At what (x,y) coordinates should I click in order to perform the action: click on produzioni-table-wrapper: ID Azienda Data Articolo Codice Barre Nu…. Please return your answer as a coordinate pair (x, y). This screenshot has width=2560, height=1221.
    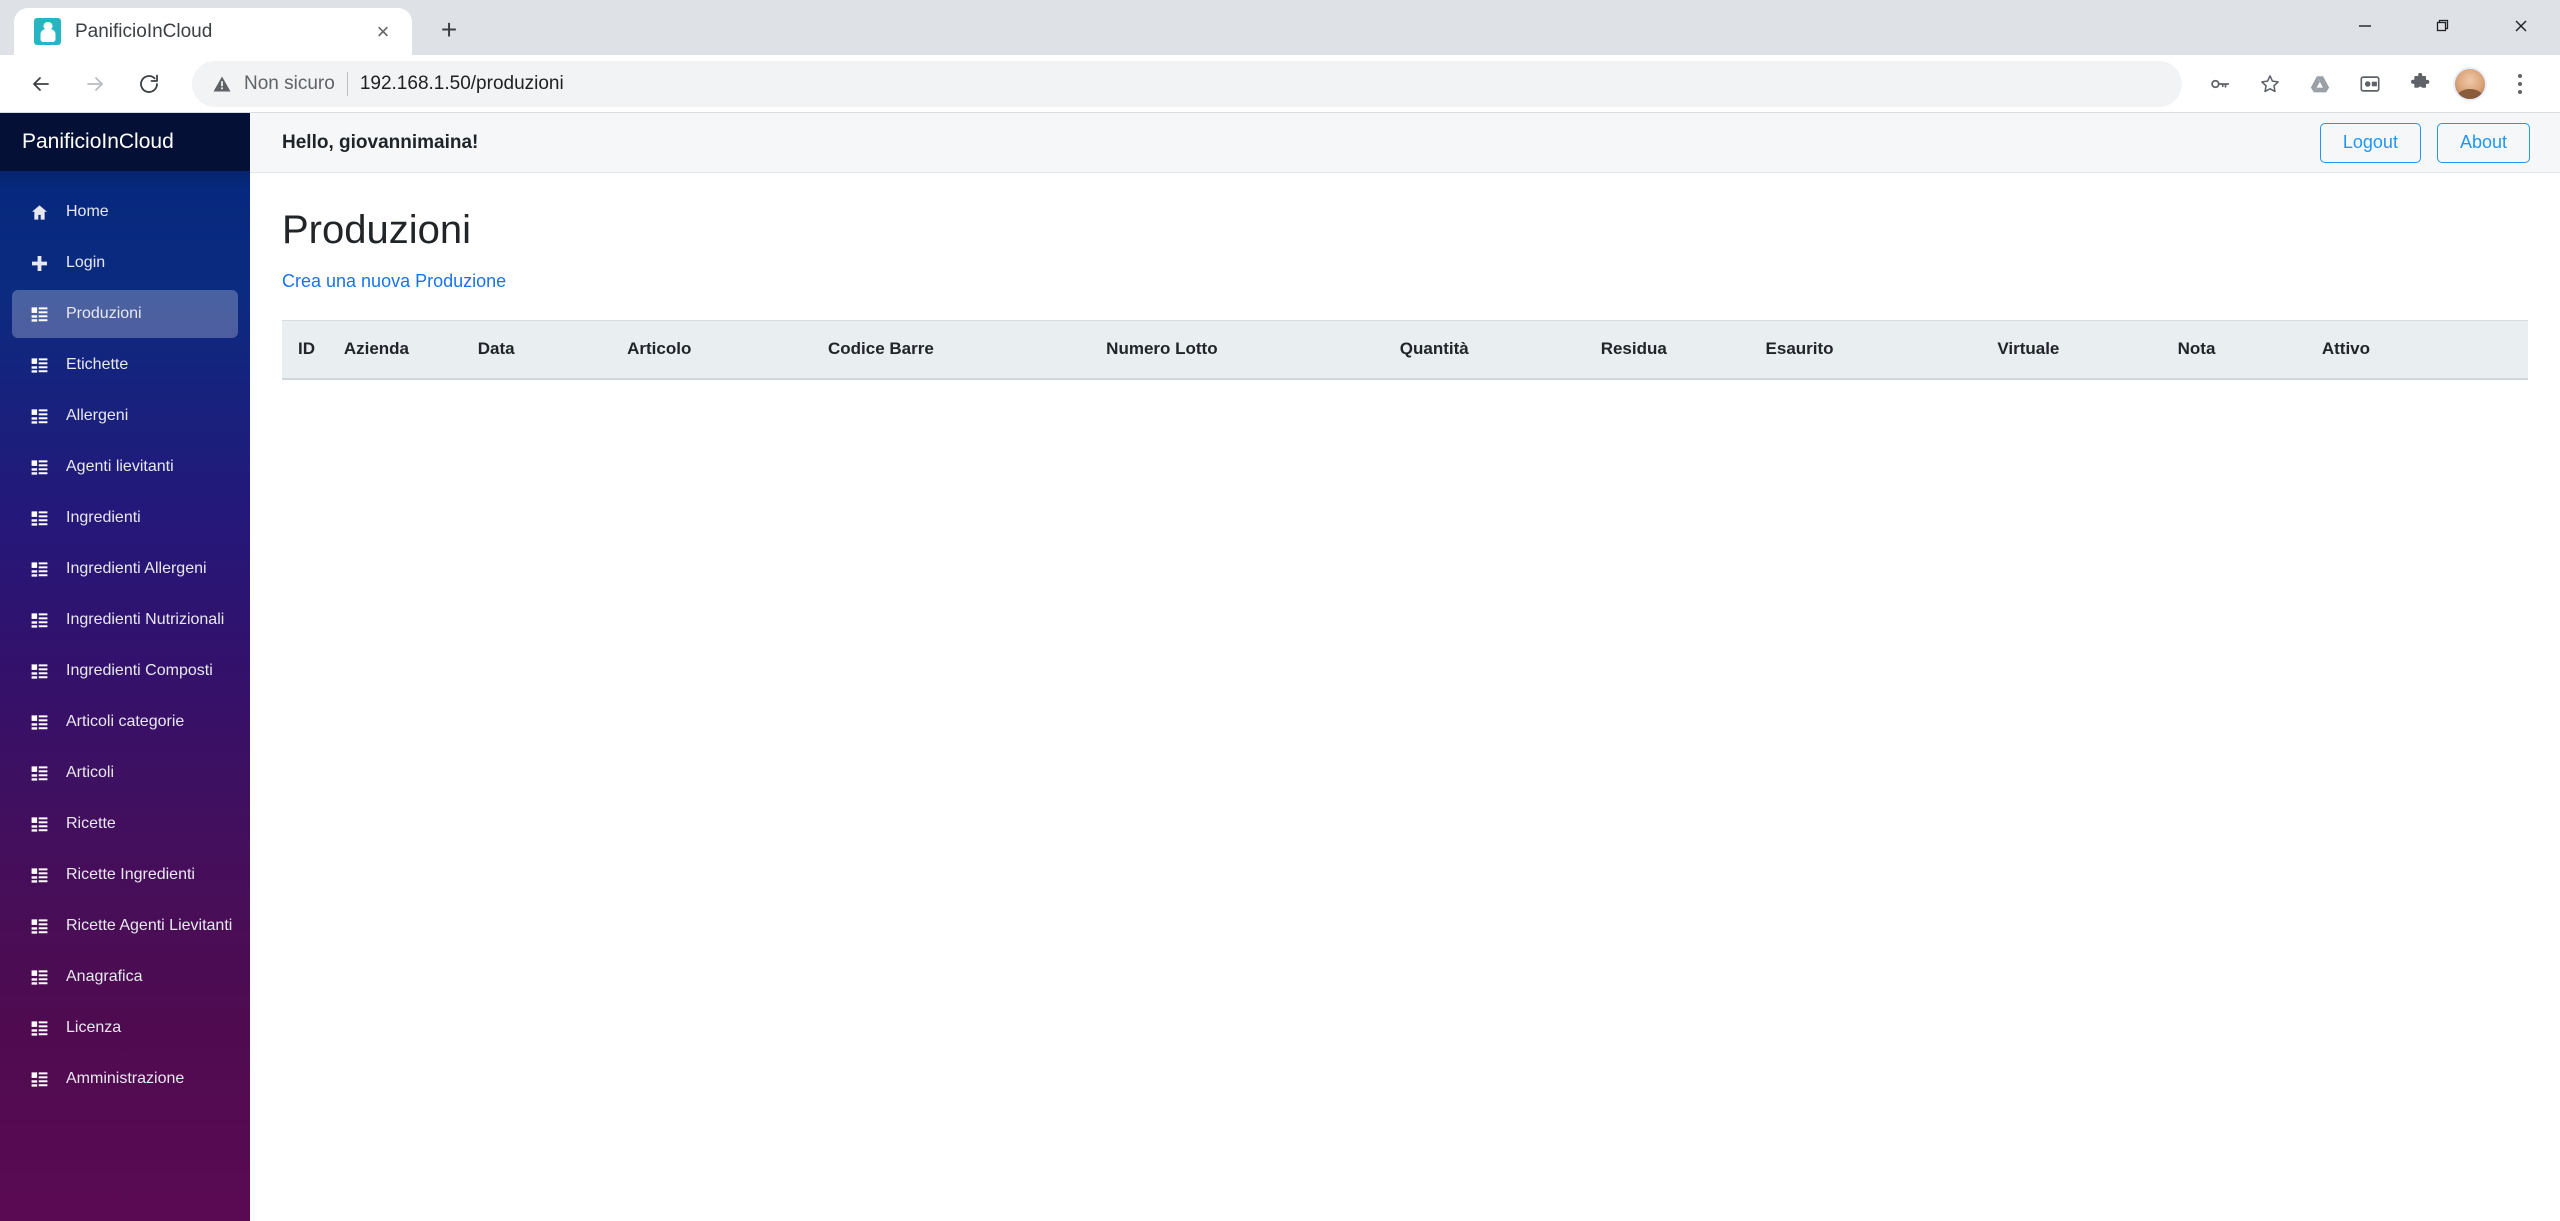
    Looking at the image, I should click on (1405, 350).